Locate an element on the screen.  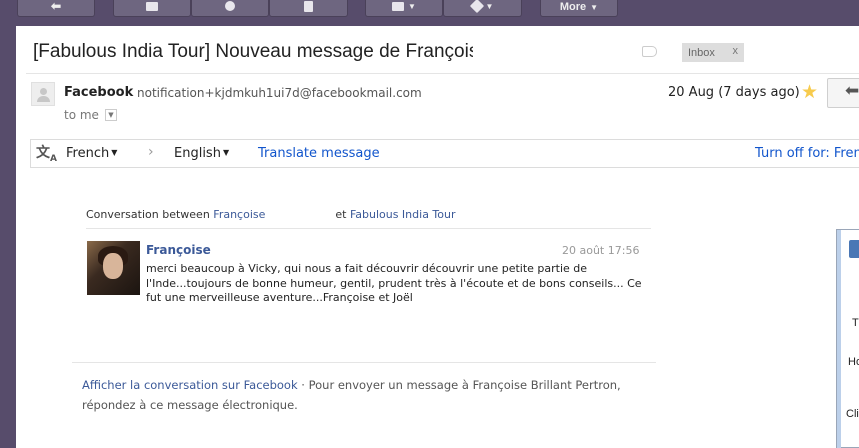
labels-button: ▼ is located at coordinates (482, 8).